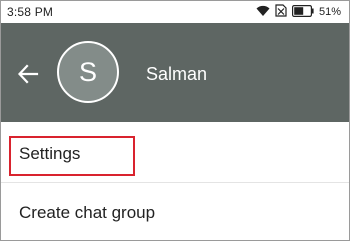 Image resolution: width=350 pixels, height=241 pixels. Describe the element at coordinates (30, 12) in the screenshot. I see `status-time: 3:58 PM` at that location.